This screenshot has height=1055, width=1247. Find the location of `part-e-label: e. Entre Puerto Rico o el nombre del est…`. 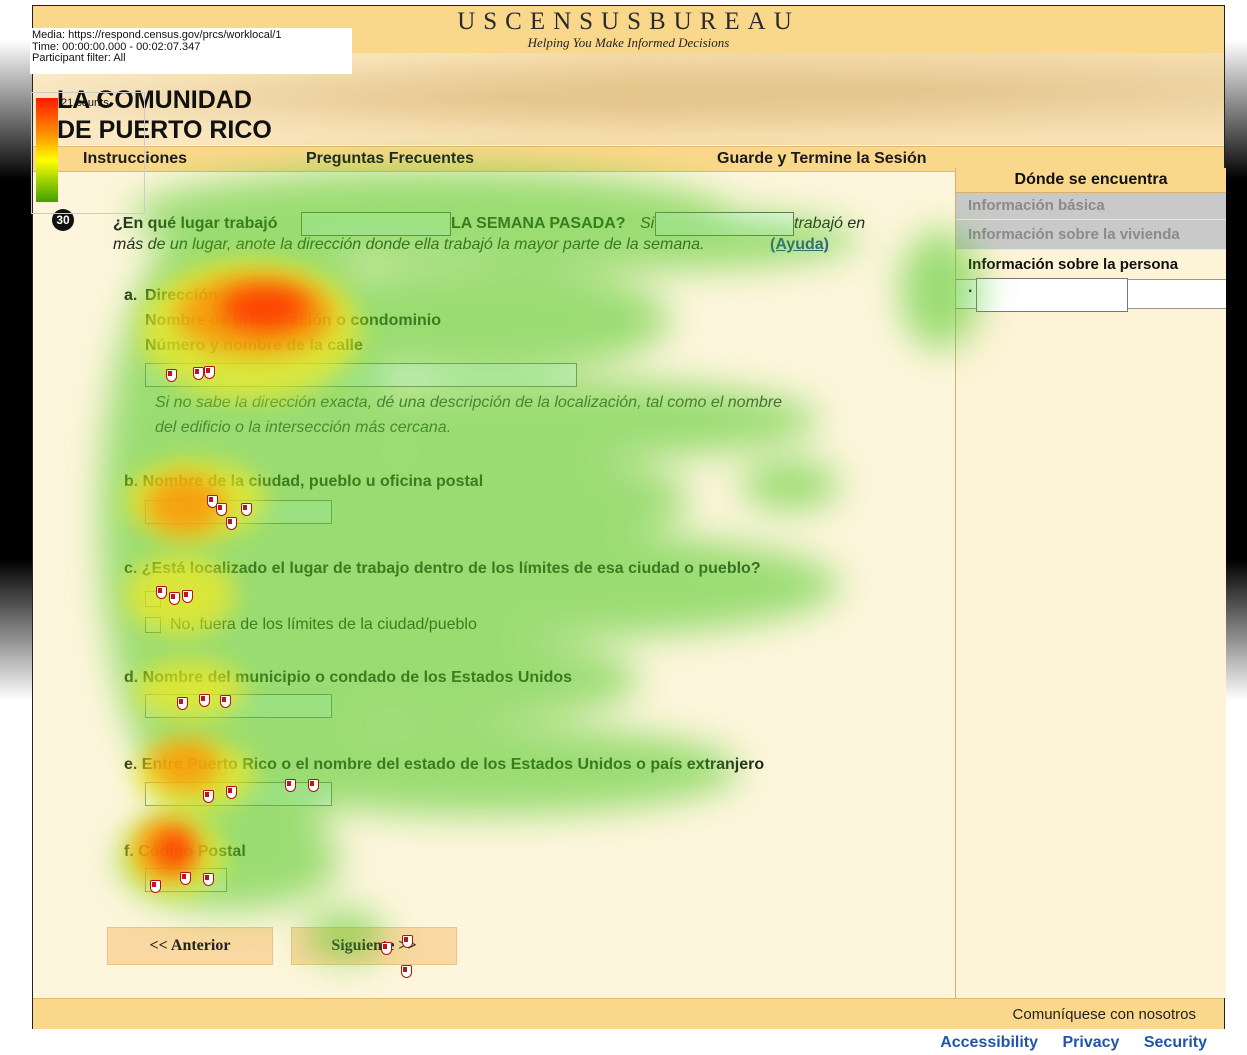

part-e-label: e. Entre Puerto Rico o el nombre del est… is located at coordinates (444, 764).